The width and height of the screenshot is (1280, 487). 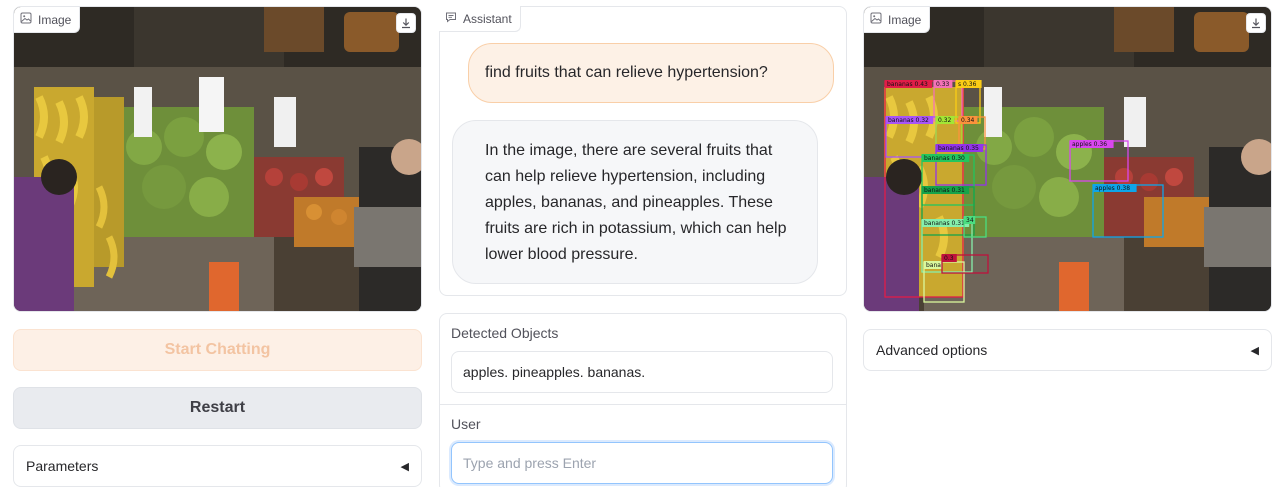 I want to click on start-chatting-button: Start Chatting, so click(x=217, y=350).